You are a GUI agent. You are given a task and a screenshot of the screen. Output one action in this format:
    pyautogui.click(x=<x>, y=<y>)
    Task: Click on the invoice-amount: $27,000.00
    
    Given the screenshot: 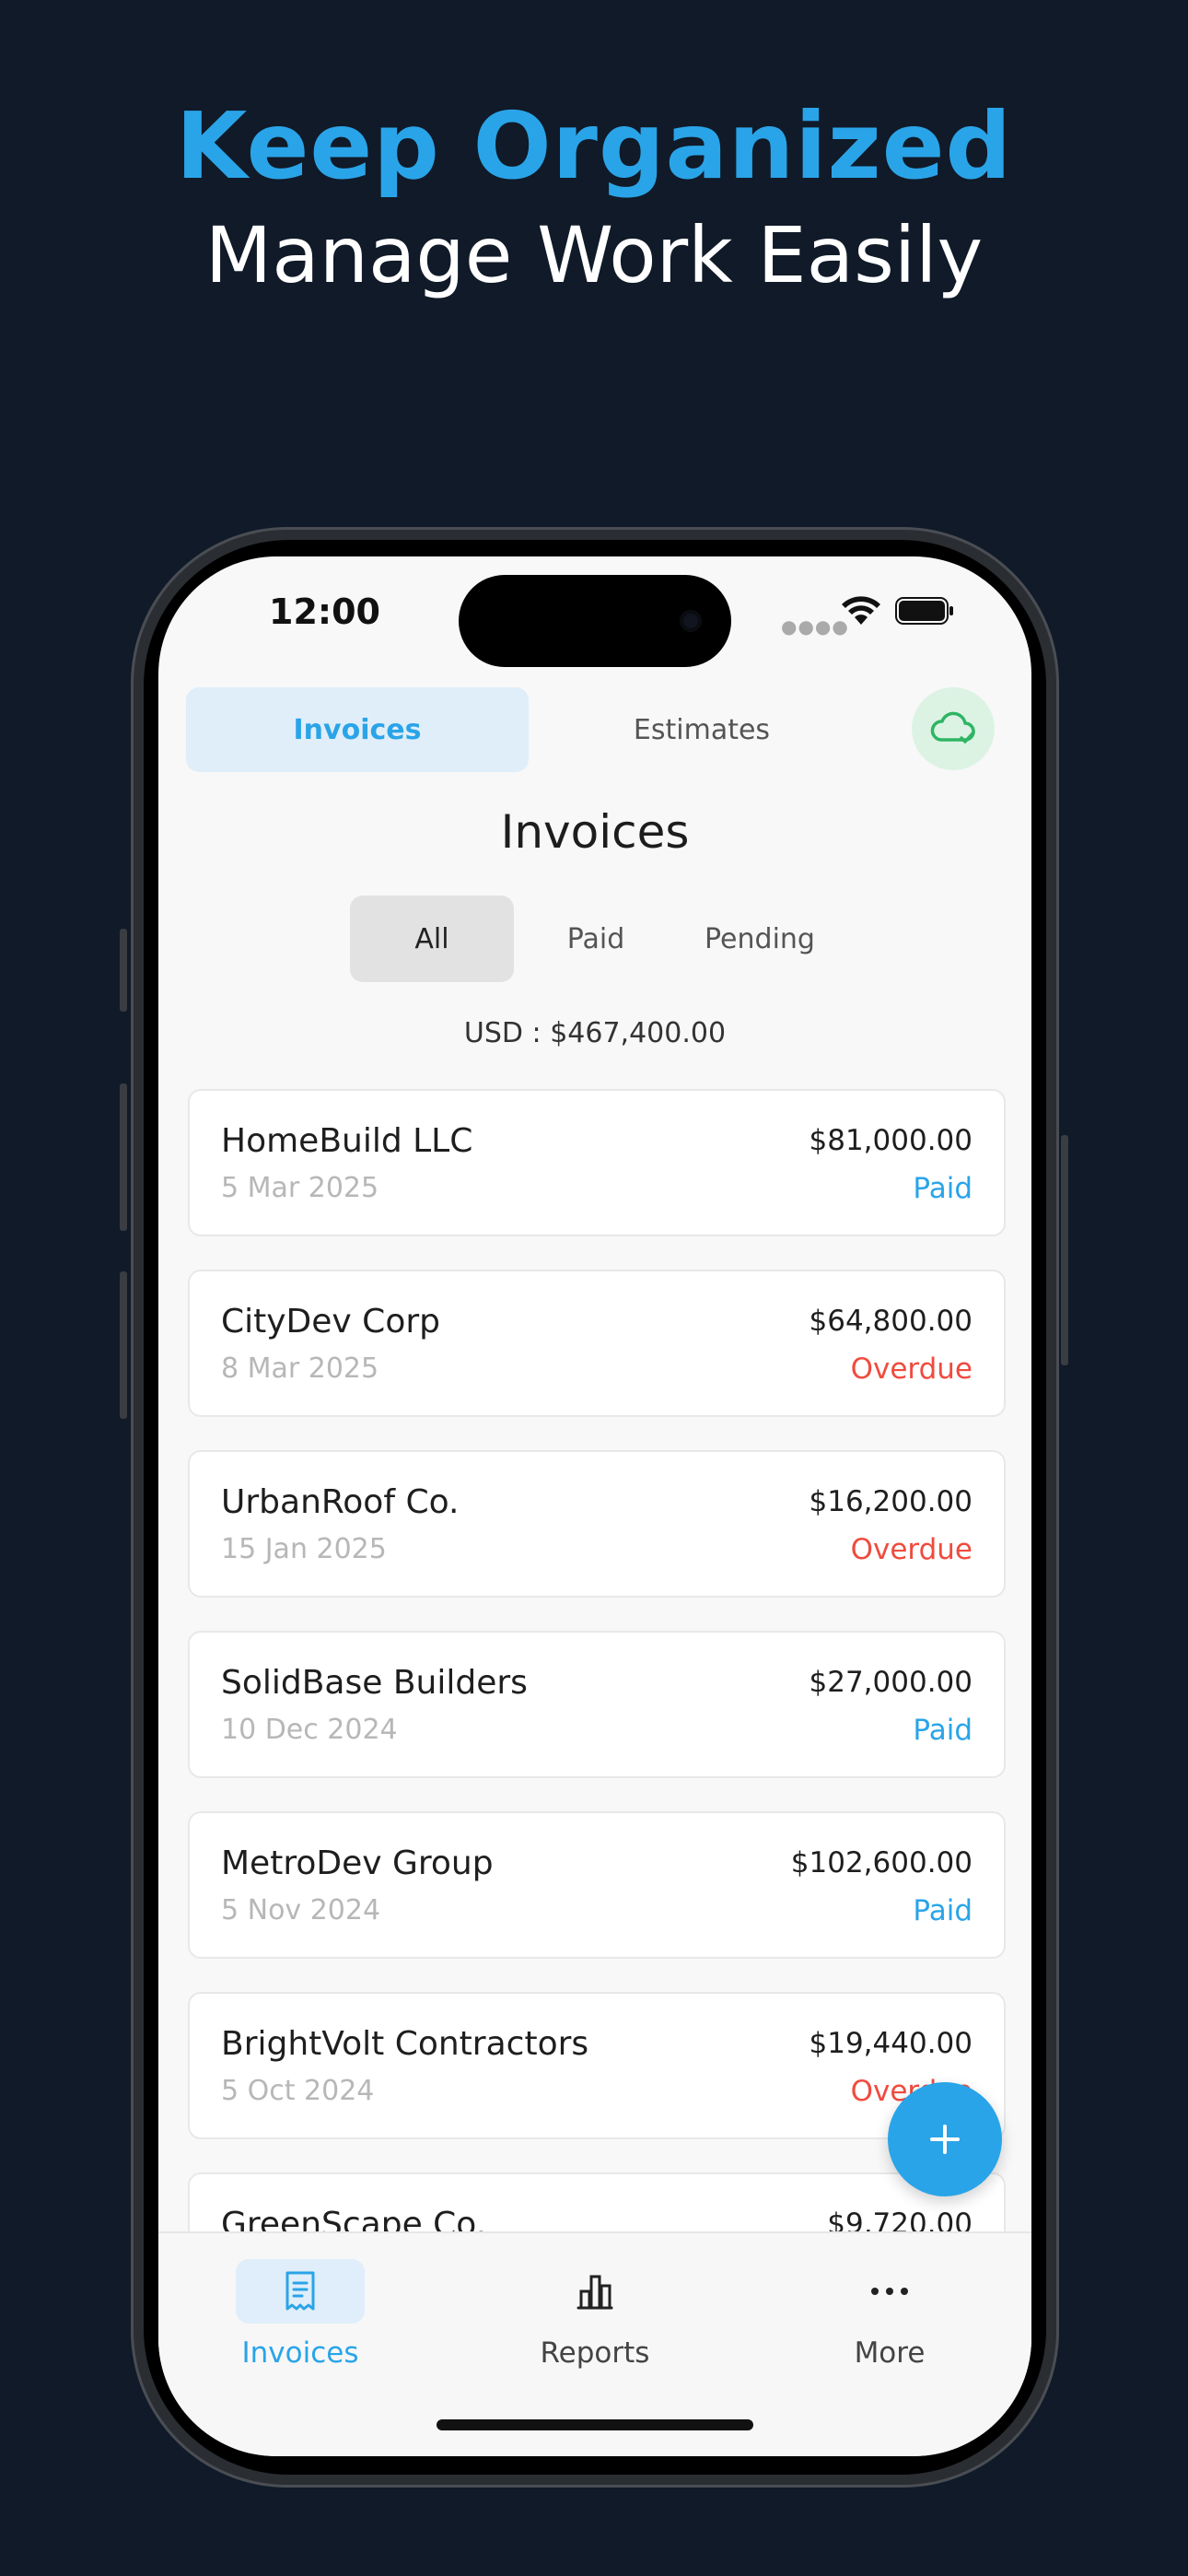 What is the action you would take?
    pyautogui.click(x=891, y=1682)
    